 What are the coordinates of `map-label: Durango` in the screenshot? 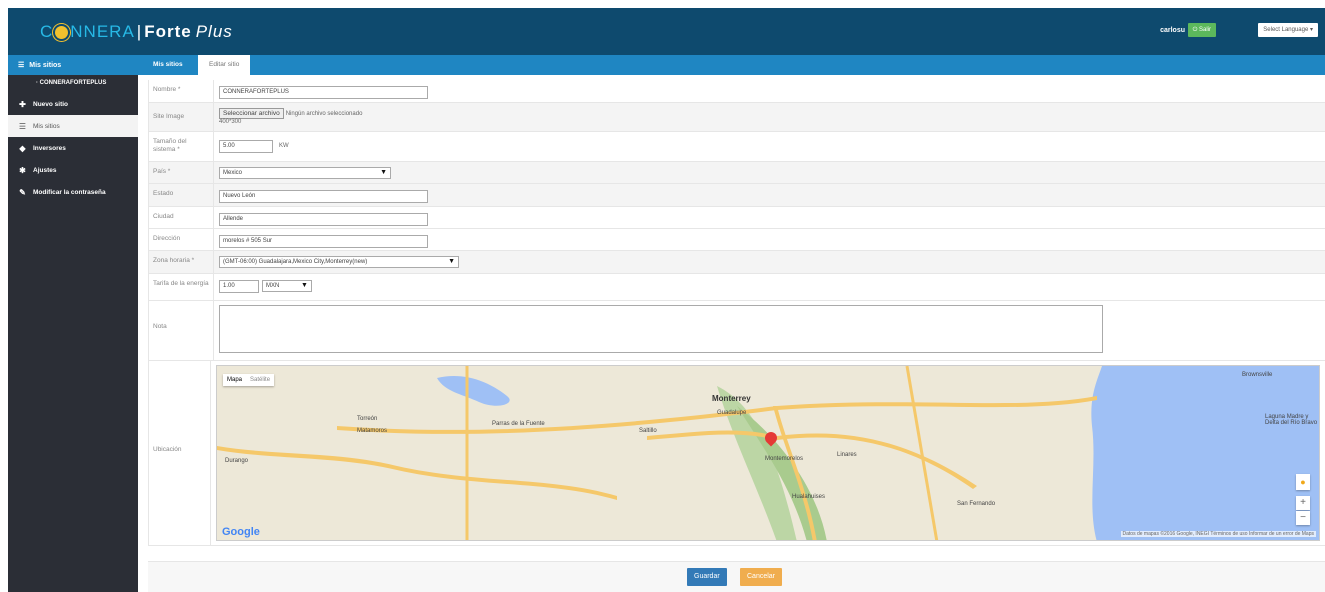 It's located at (237, 461).